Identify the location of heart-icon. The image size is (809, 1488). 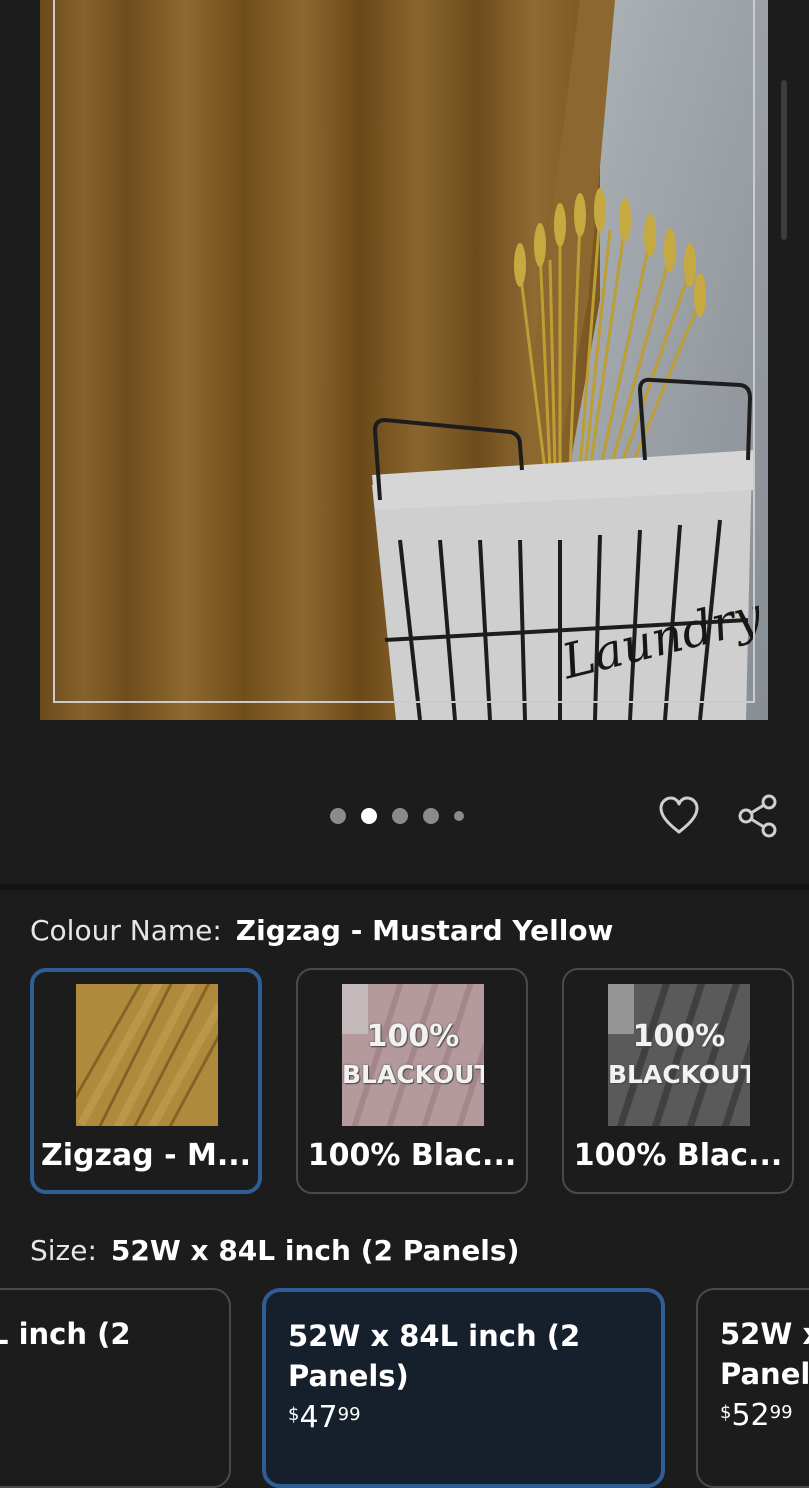
(679, 815).